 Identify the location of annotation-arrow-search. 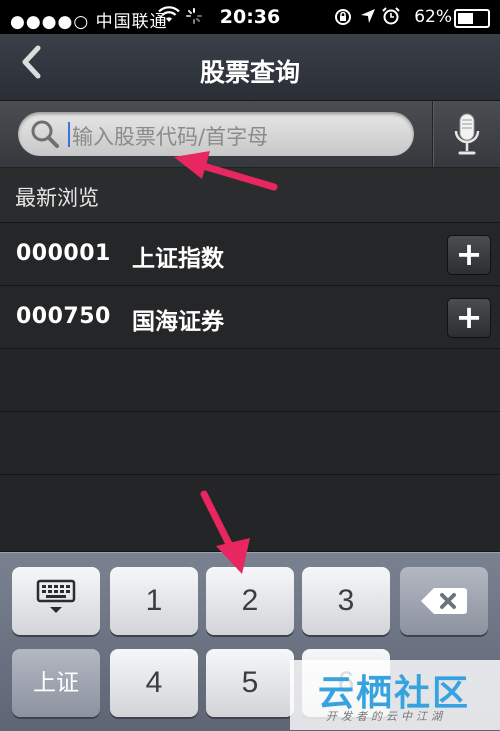
(226, 171).